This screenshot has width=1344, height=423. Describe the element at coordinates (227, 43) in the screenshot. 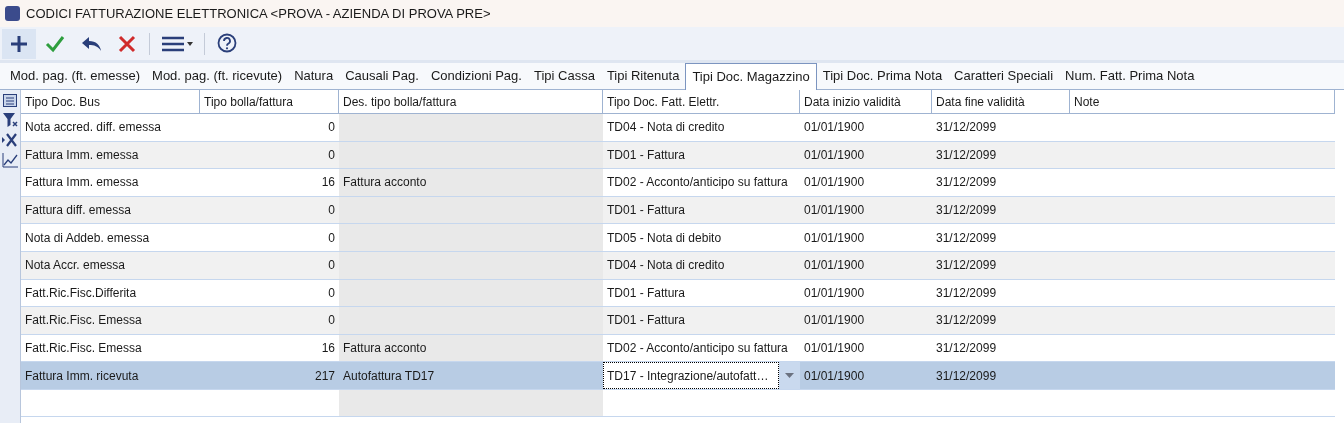

I see `help-icon` at that location.